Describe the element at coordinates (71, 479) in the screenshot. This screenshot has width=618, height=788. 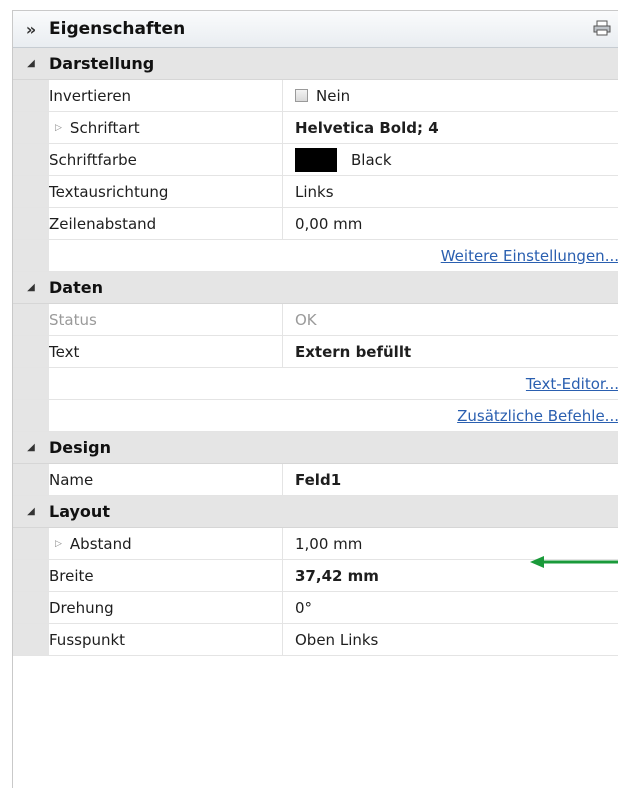
I see `property-name: Name` at that location.